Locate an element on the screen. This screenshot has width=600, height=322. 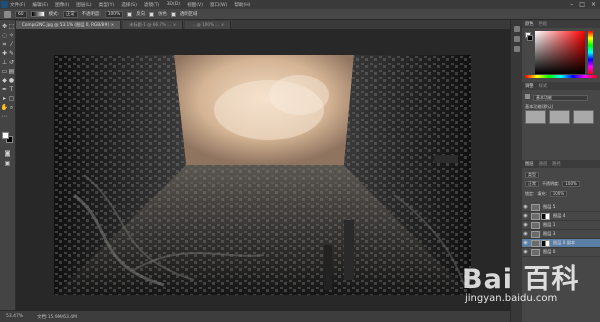
crop-tool-icon: ⌗ is located at coordinates (4, 44).